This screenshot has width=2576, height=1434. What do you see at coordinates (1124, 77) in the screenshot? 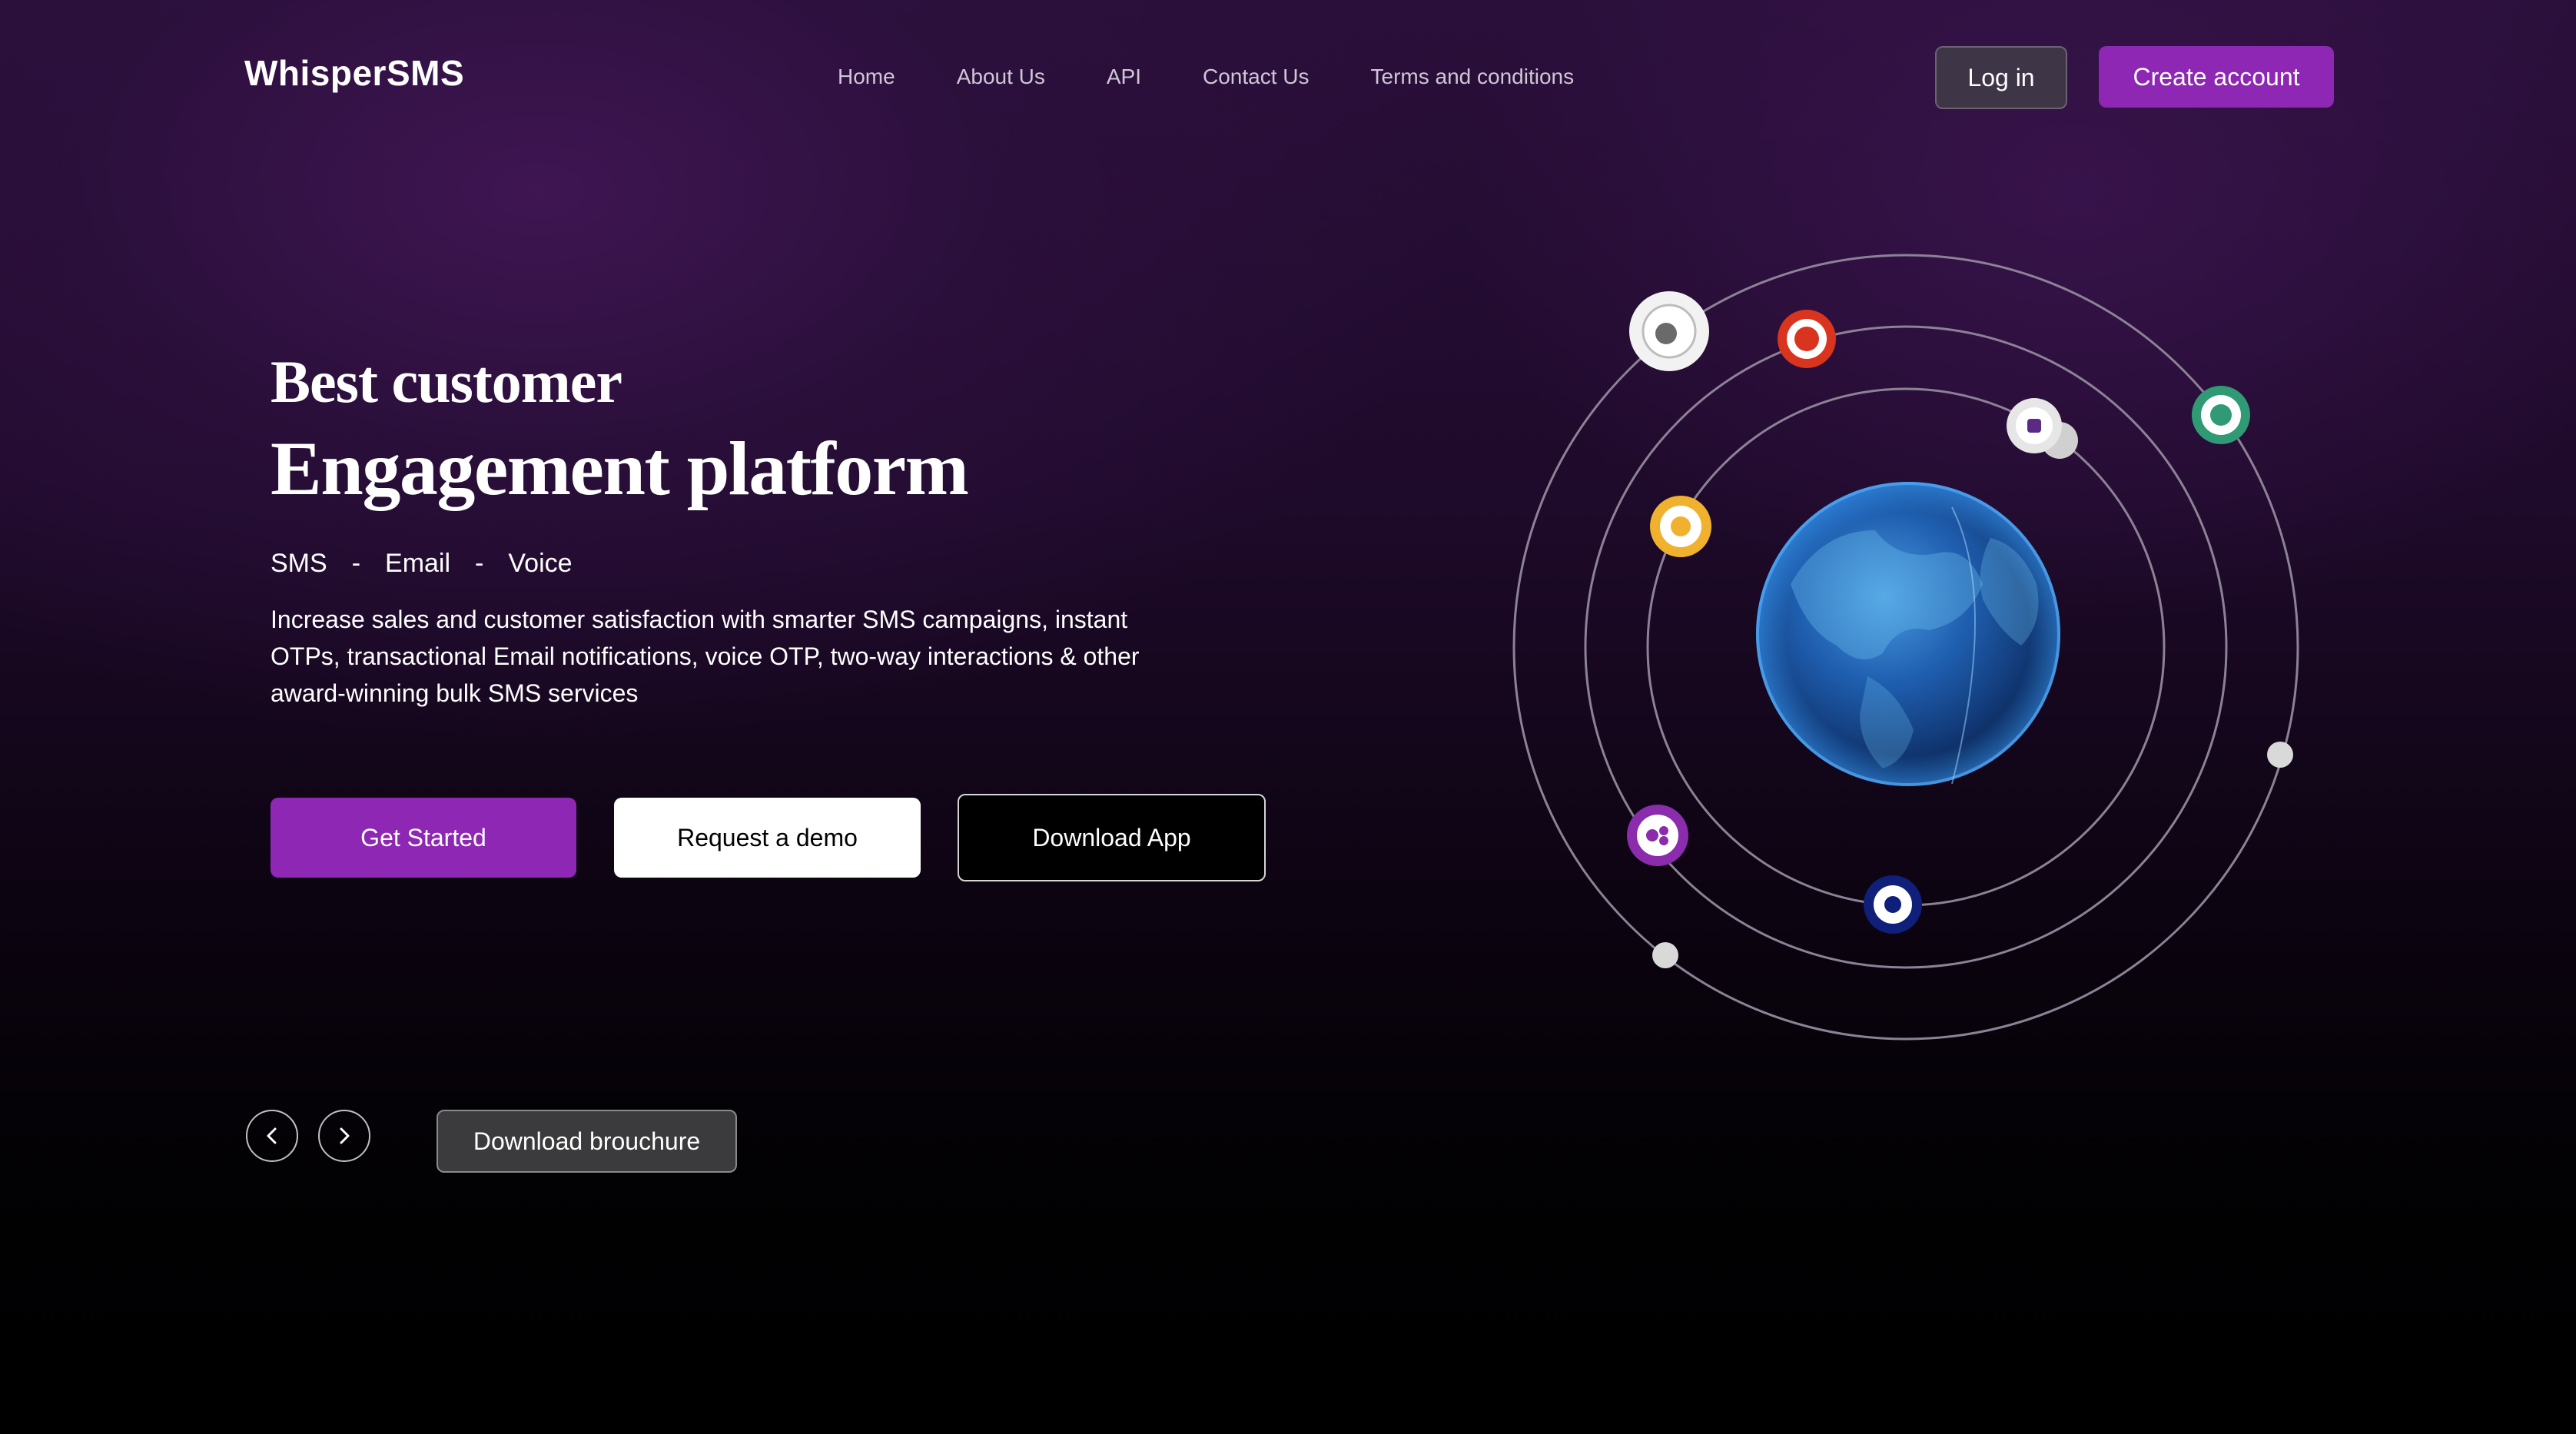
I see `nav-api: API` at bounding box center [1124, 77].